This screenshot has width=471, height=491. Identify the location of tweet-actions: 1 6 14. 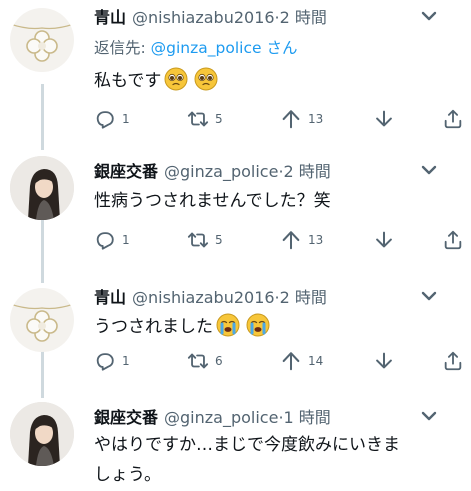
(280, 361).